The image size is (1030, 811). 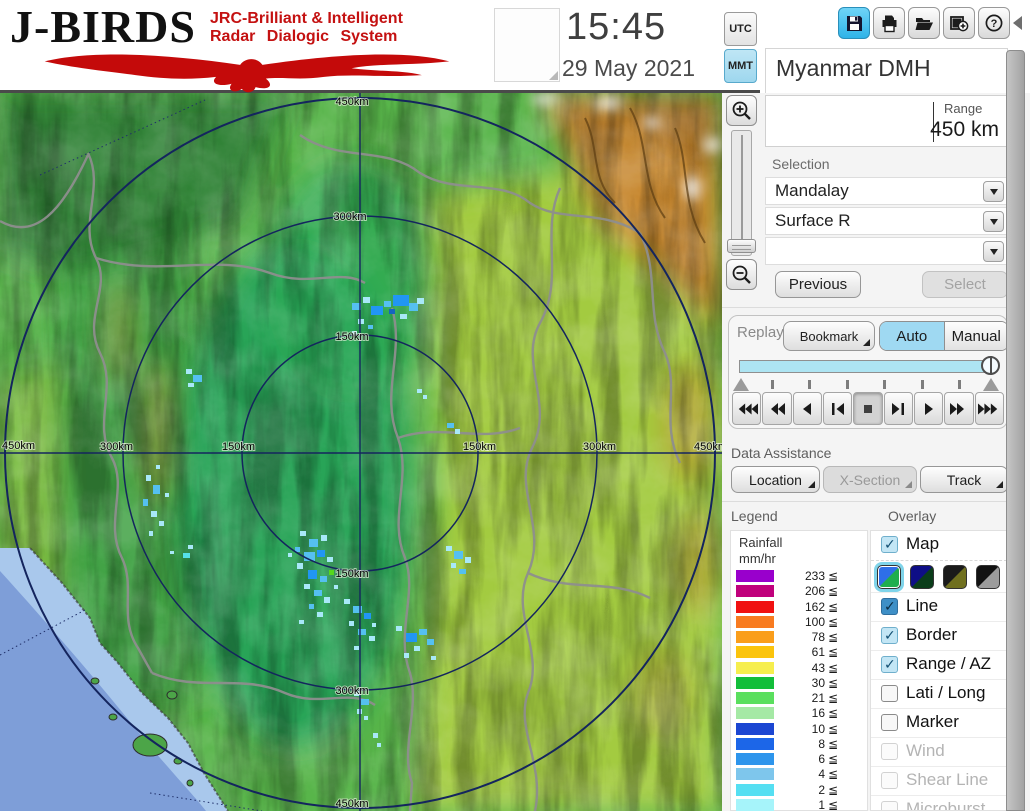 What do you see at coordinates (807, 408) in the screenshot?
I see `play-reverse-button` at bounding box center [807, 408].